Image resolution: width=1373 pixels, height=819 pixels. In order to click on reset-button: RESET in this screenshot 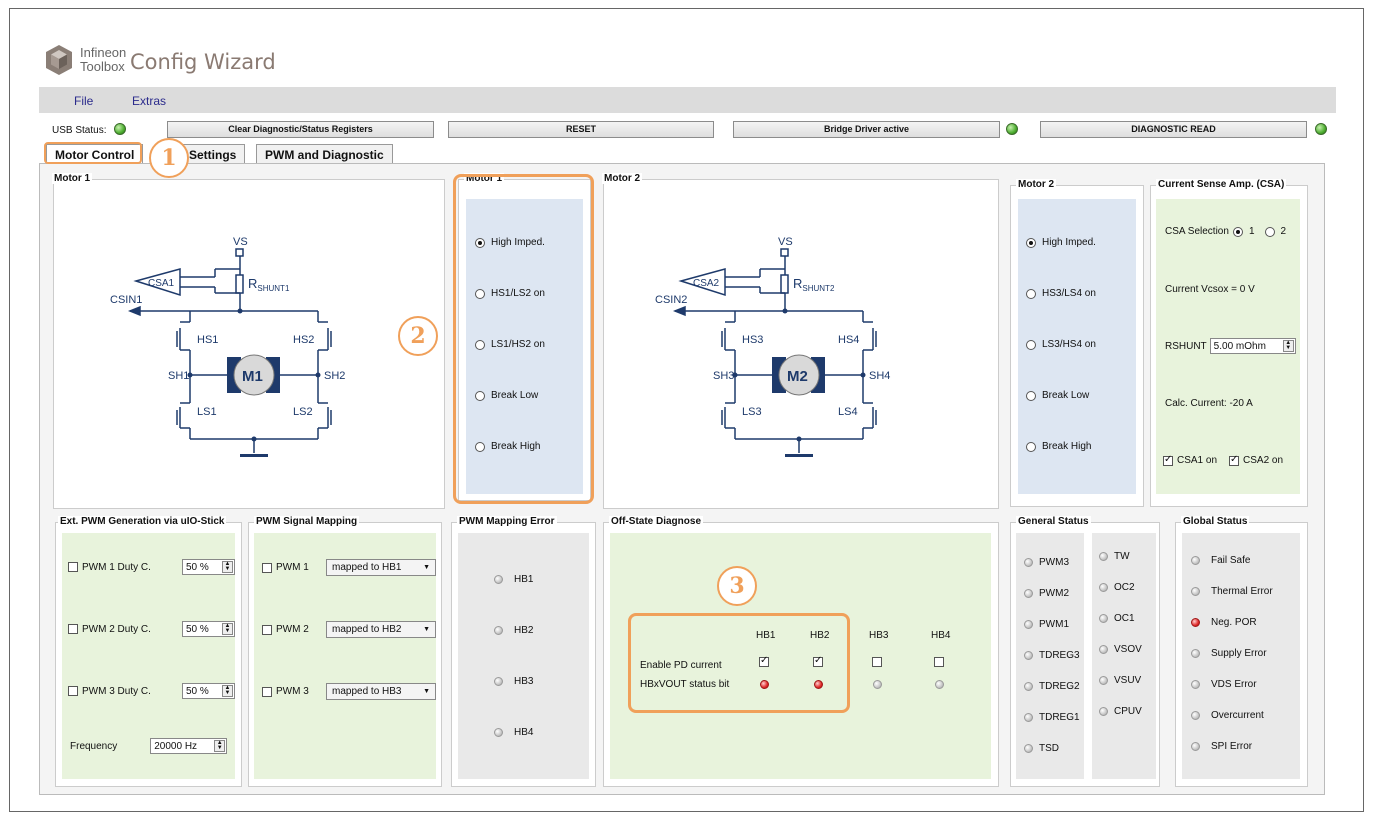, I will do `click(581, 129)`.